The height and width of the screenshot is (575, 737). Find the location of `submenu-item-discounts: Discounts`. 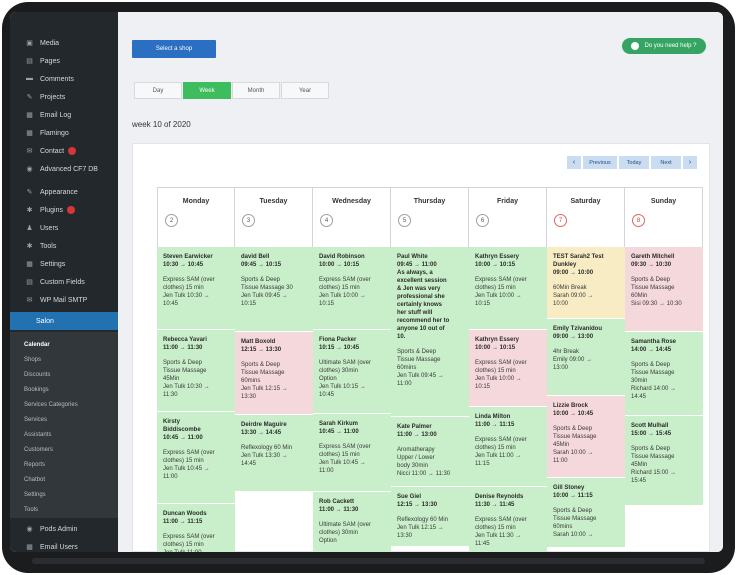

submenu-item-discounts: Discounts is located at coordinates (64, 375).